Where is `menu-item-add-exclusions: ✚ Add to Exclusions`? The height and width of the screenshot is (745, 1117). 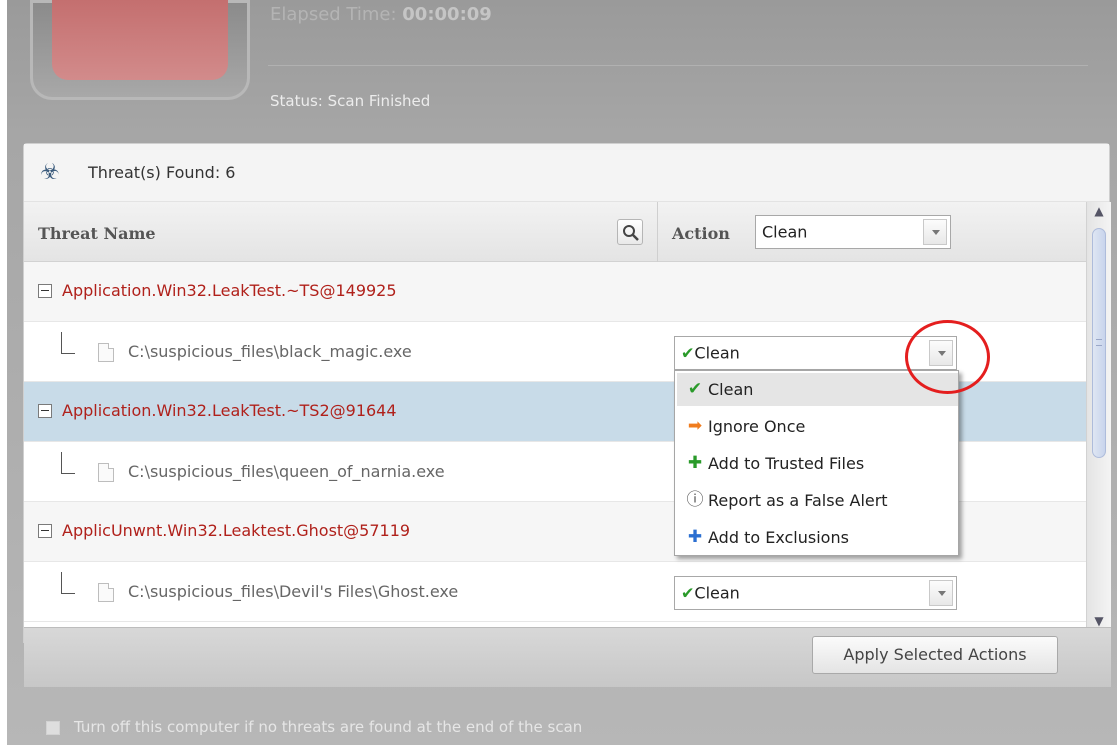
menu-item-add-exclusions: ✚ Add to Exclusions is located at coordinates (817, 537).